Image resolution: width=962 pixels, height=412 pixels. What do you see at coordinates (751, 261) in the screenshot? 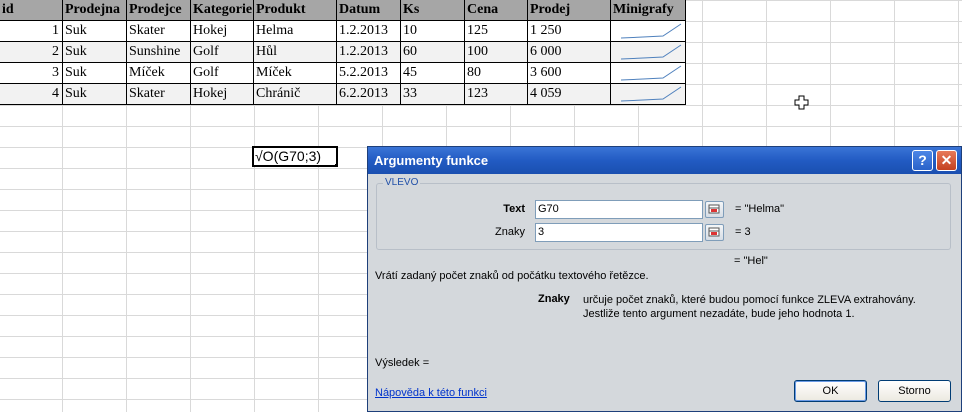
I see `function-result: = "Hel"` at bounding box center [751, 261].